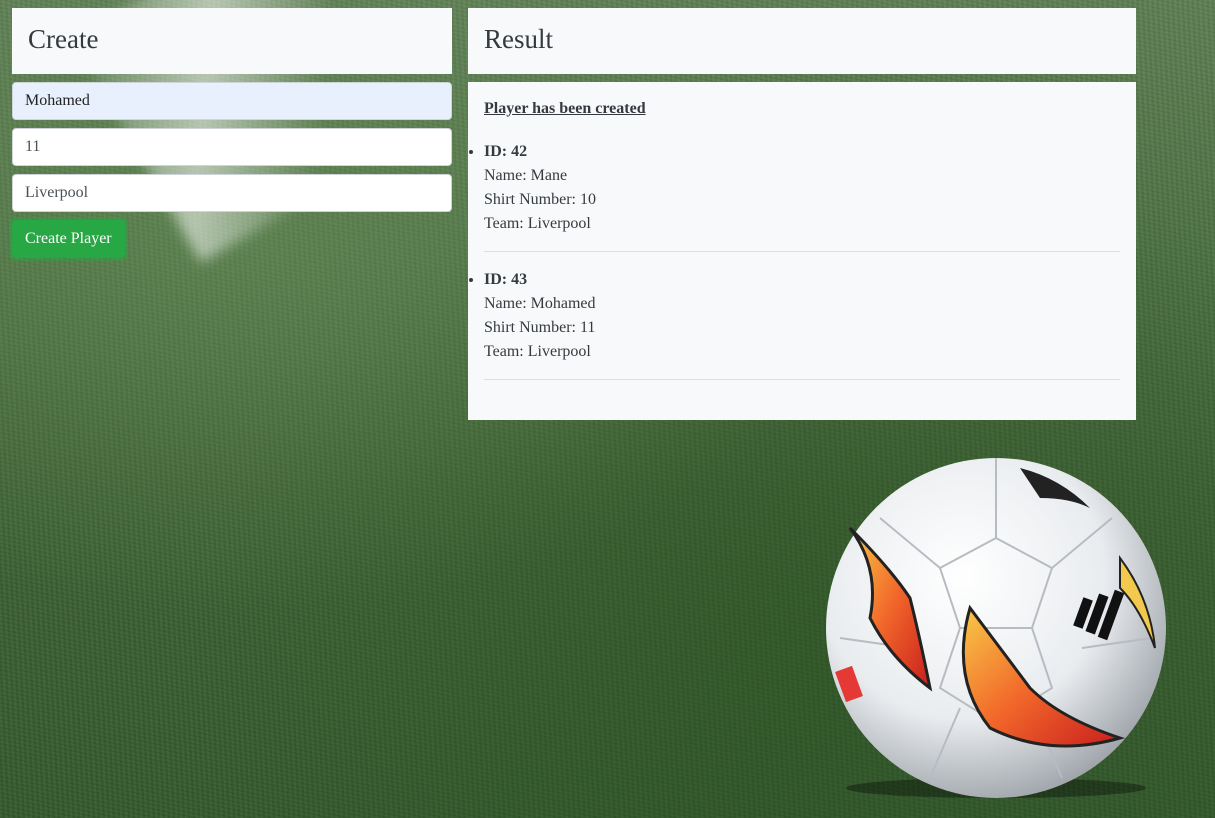 The width and height of the screenshot is (1215, 818). I want to click on result-title: Result, so click(519, 39).